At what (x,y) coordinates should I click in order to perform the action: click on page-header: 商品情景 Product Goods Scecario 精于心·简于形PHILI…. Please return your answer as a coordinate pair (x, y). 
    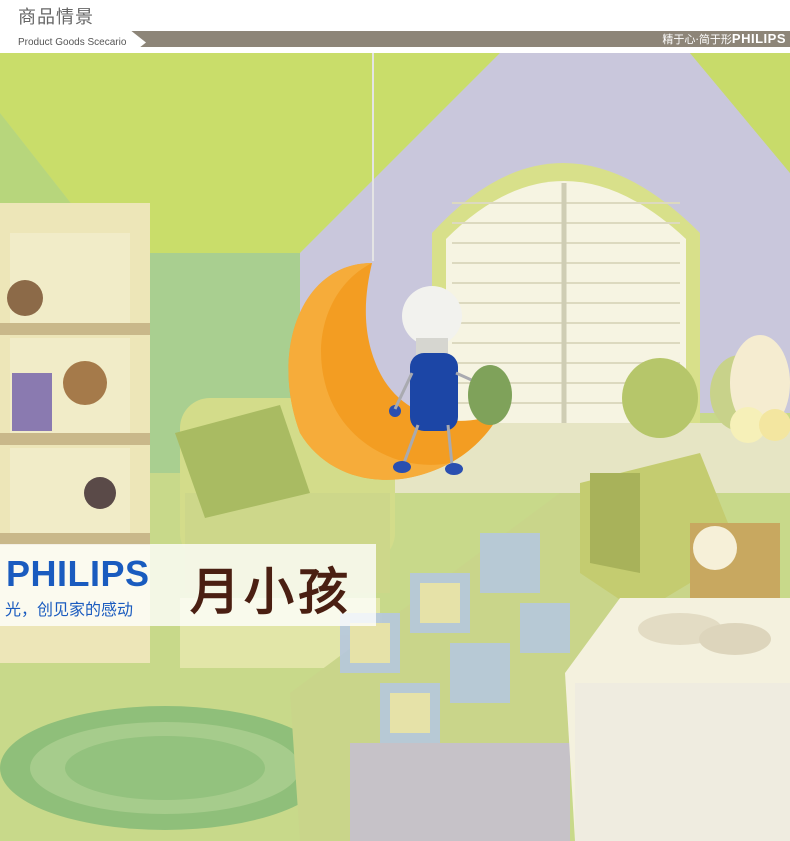
    Looking at the image, I should click on (395, 27).